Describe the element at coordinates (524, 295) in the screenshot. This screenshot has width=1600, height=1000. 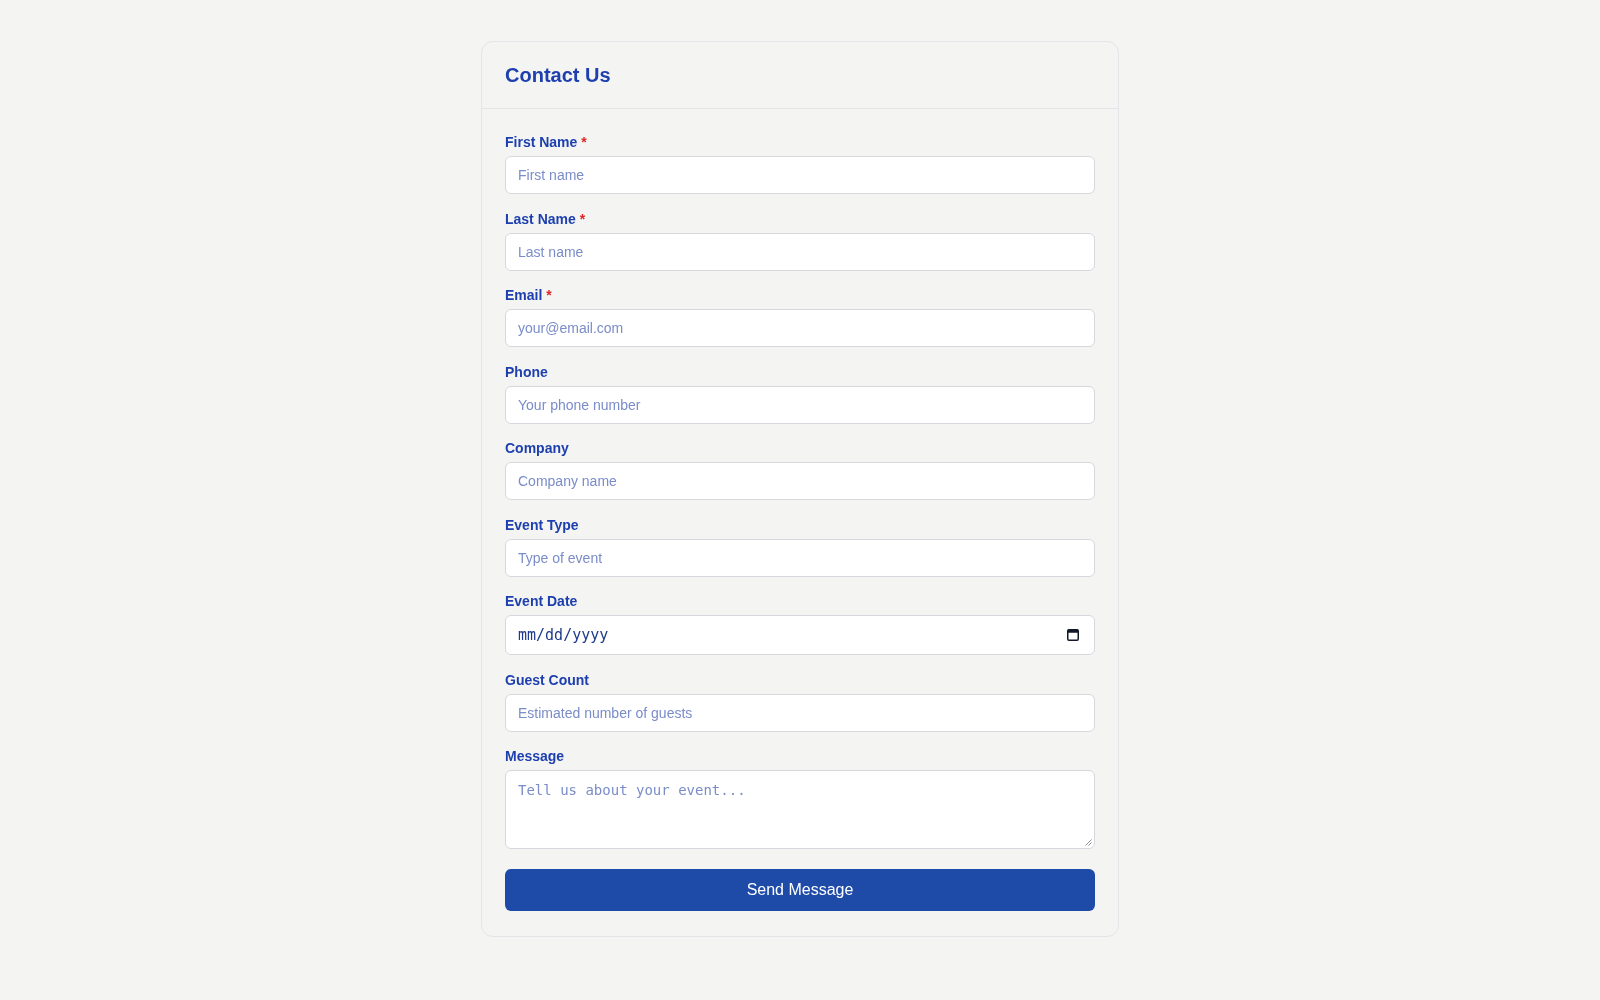
I see `field-label: Email` at that location.